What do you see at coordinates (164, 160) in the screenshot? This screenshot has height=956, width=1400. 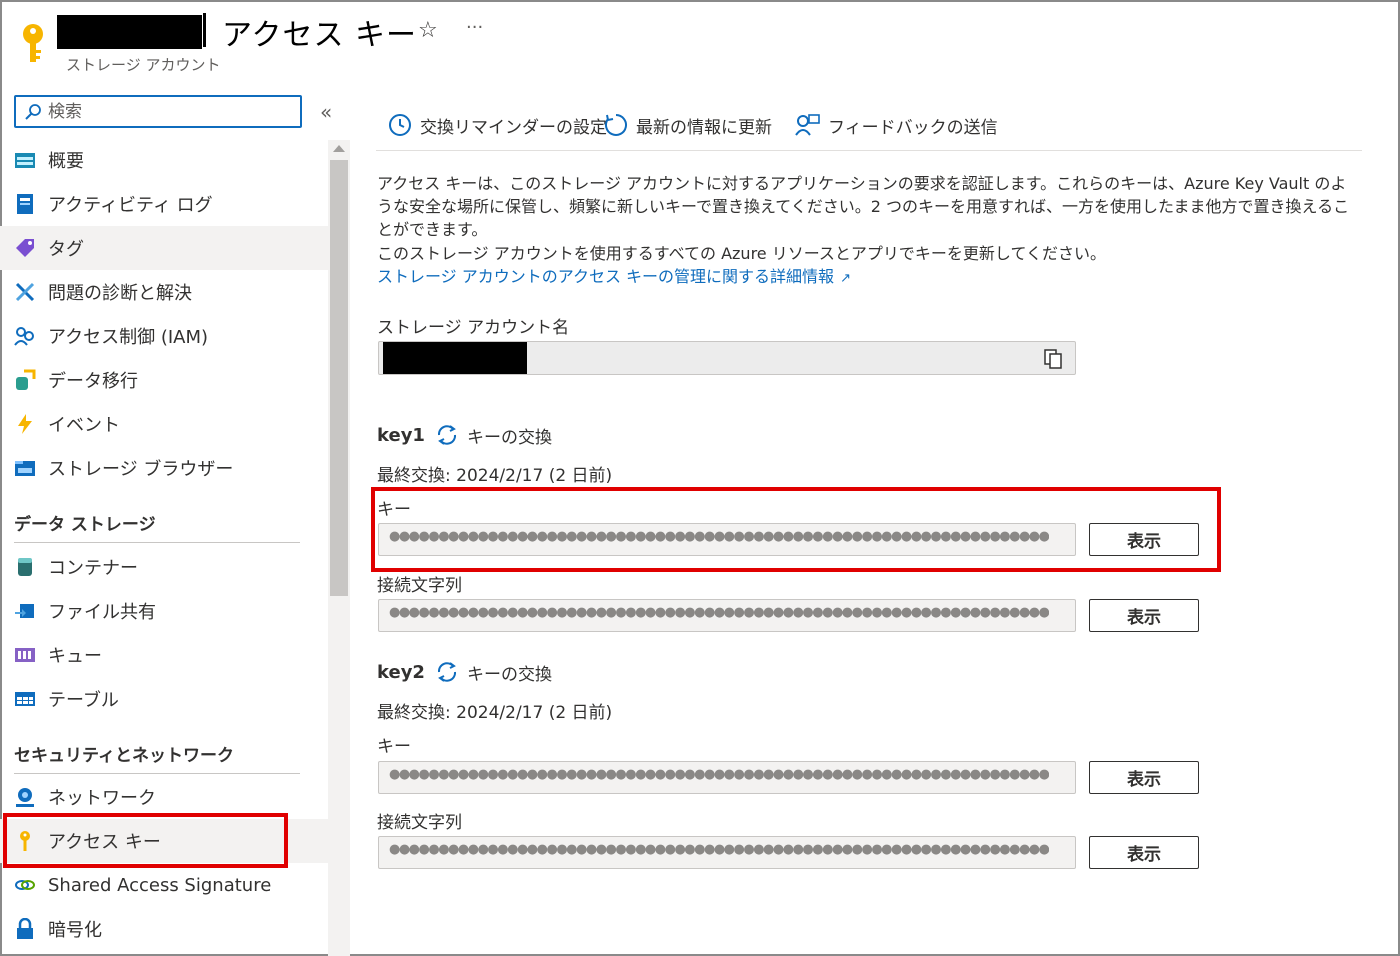 I see `sidebar-item-overview: 概要` at bounding box center [164, 160].